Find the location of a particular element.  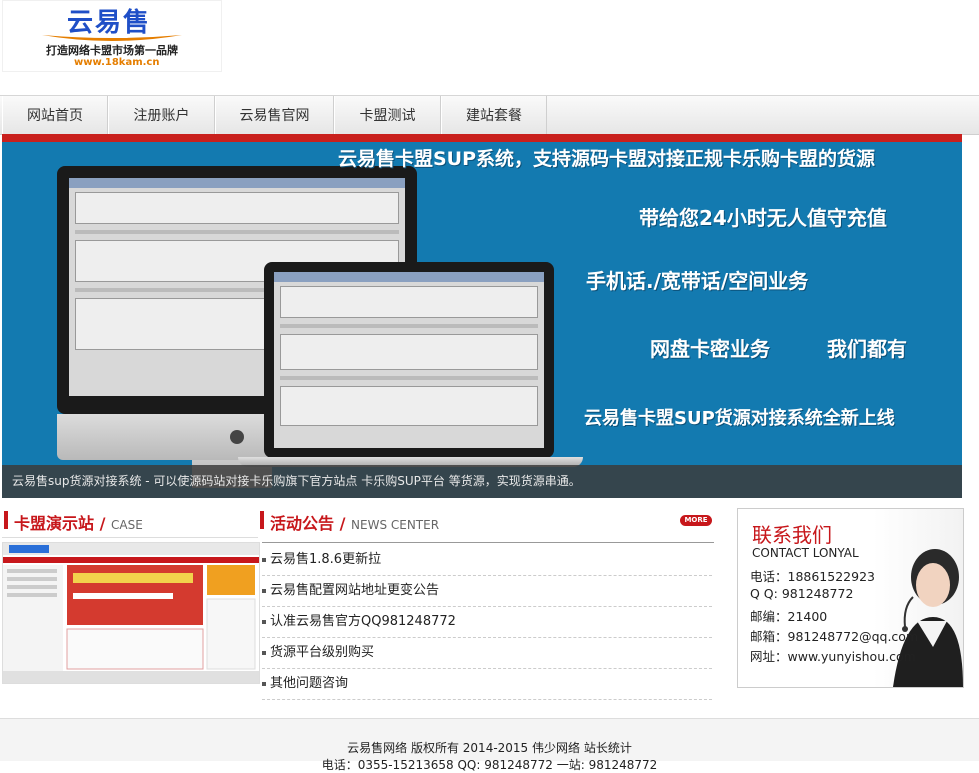

macbook-illustration is located at coordinates (409, 360).